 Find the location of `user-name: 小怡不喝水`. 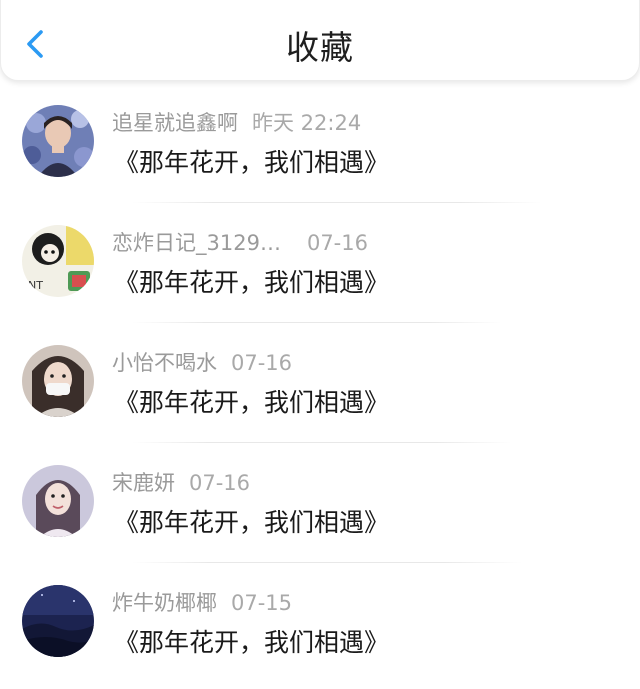

user-name: 小怡不喝水 is located at coordinates (164, 363).